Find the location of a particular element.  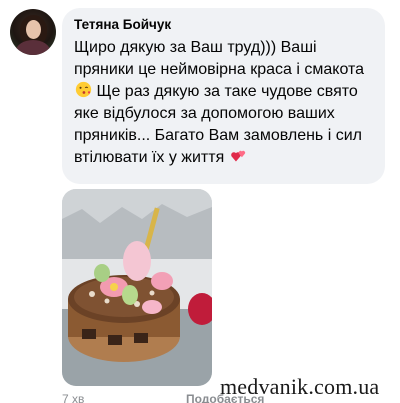

avatar is located at coordinates (33, 32).